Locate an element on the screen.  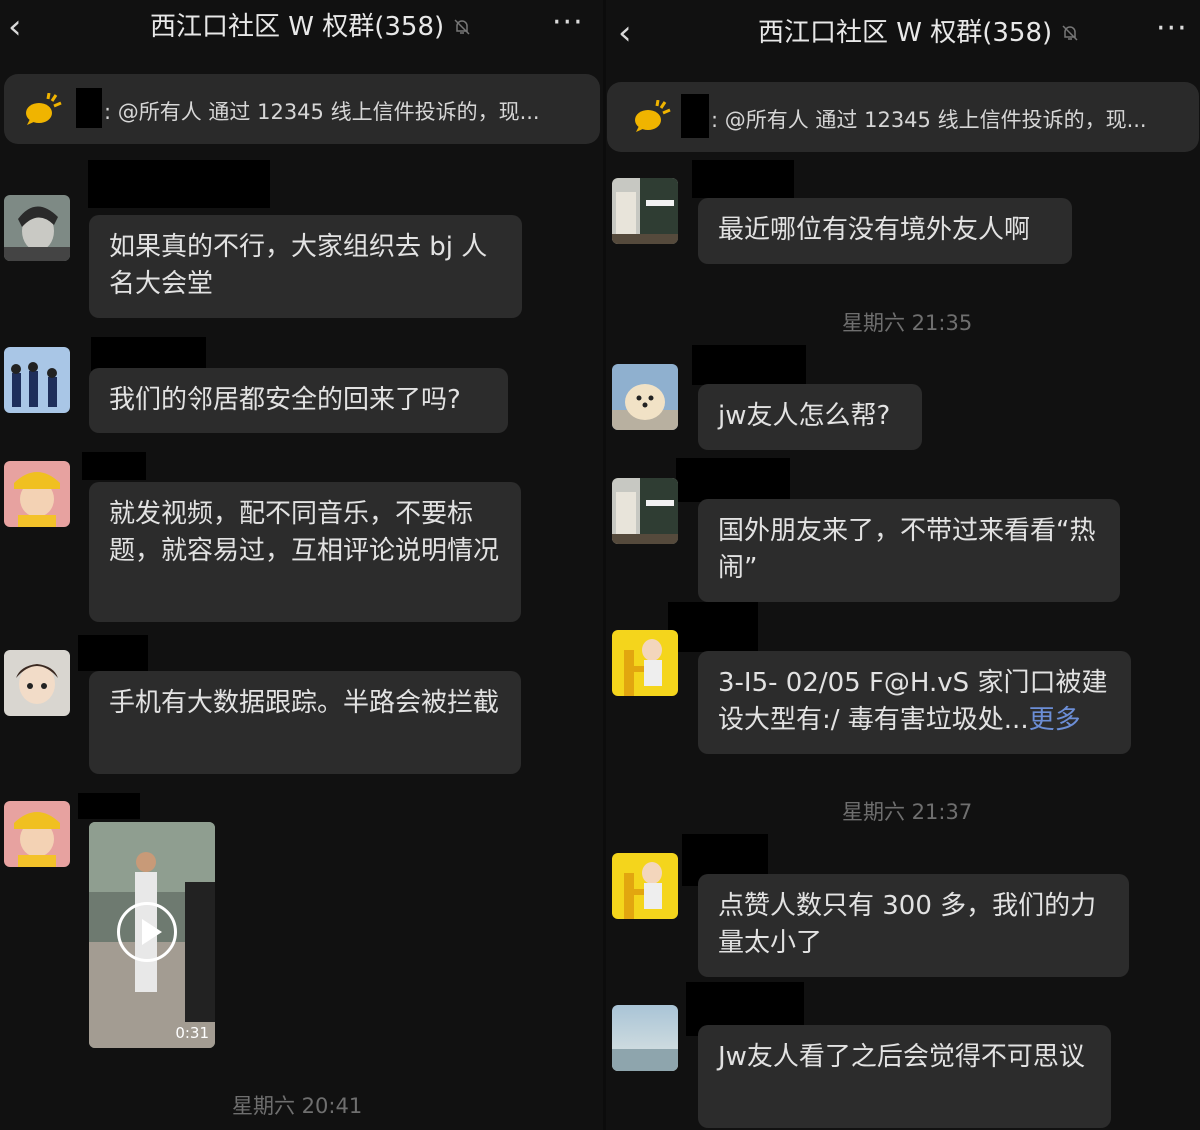
message-bubble: 最近哪位有没有境外友人啊 is located at coordinates (885, 231).